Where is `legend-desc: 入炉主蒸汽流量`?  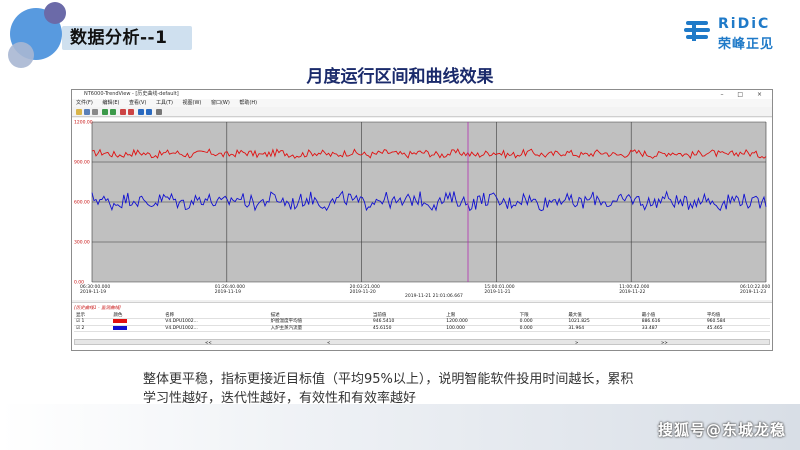
legend-desc: 入炉主蒸汽流量 is located at coordinates (319, 328).